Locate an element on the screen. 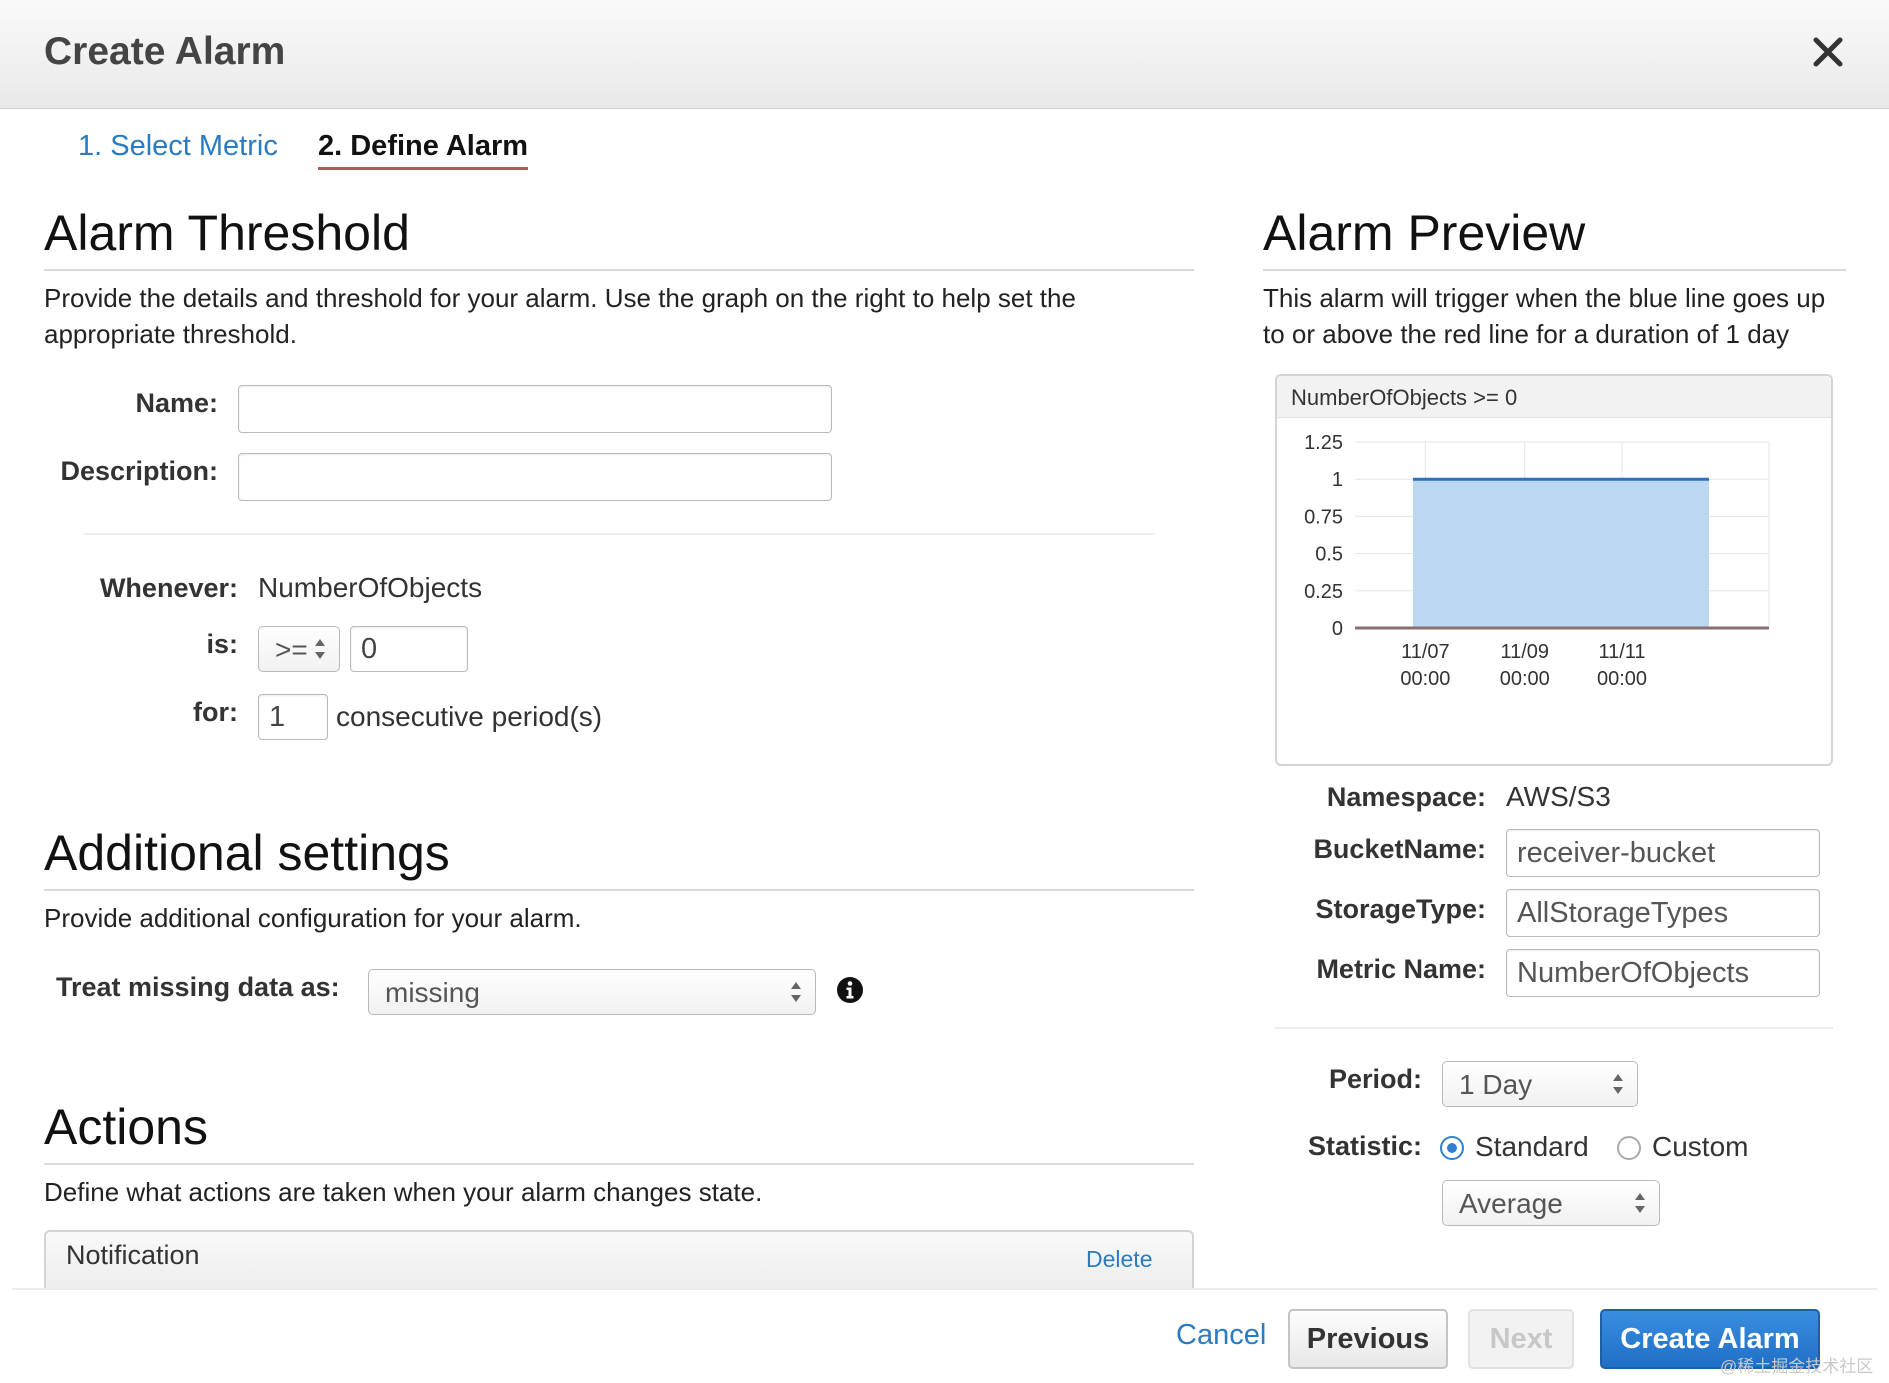 Image resolution: width=1889 pixels, height=1383 pixels. statistic-value: Average is located at coordinates (1511, 1203).